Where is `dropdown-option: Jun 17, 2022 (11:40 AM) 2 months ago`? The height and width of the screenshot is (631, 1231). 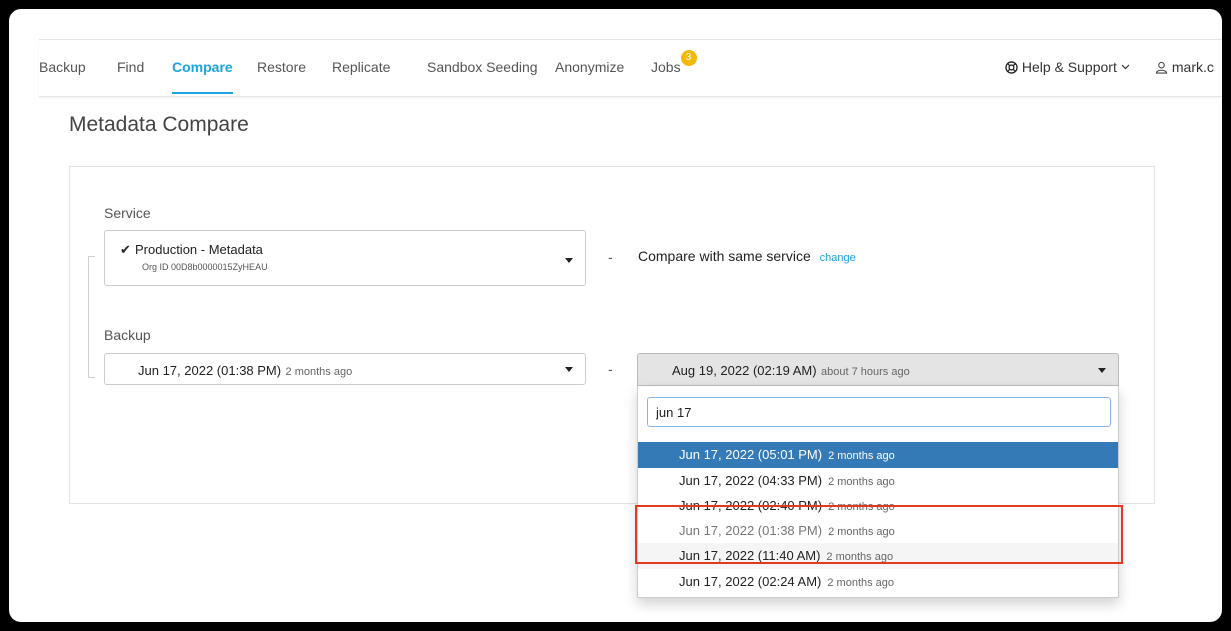
dropdown-option: Jun 17, 2022 (11:40 AM) 2 months ago is located at coordinates (878, 556).